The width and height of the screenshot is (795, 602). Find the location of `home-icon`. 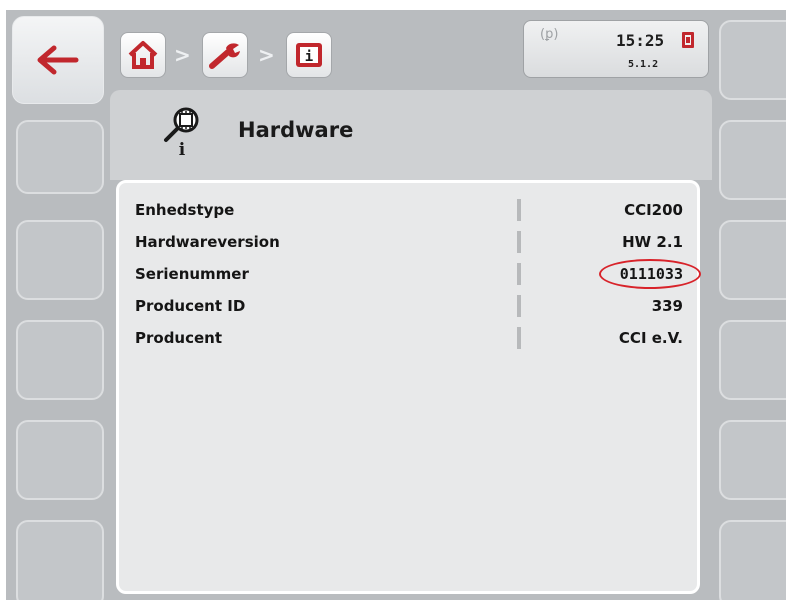

home-icon is located at coordinates (143, 55).